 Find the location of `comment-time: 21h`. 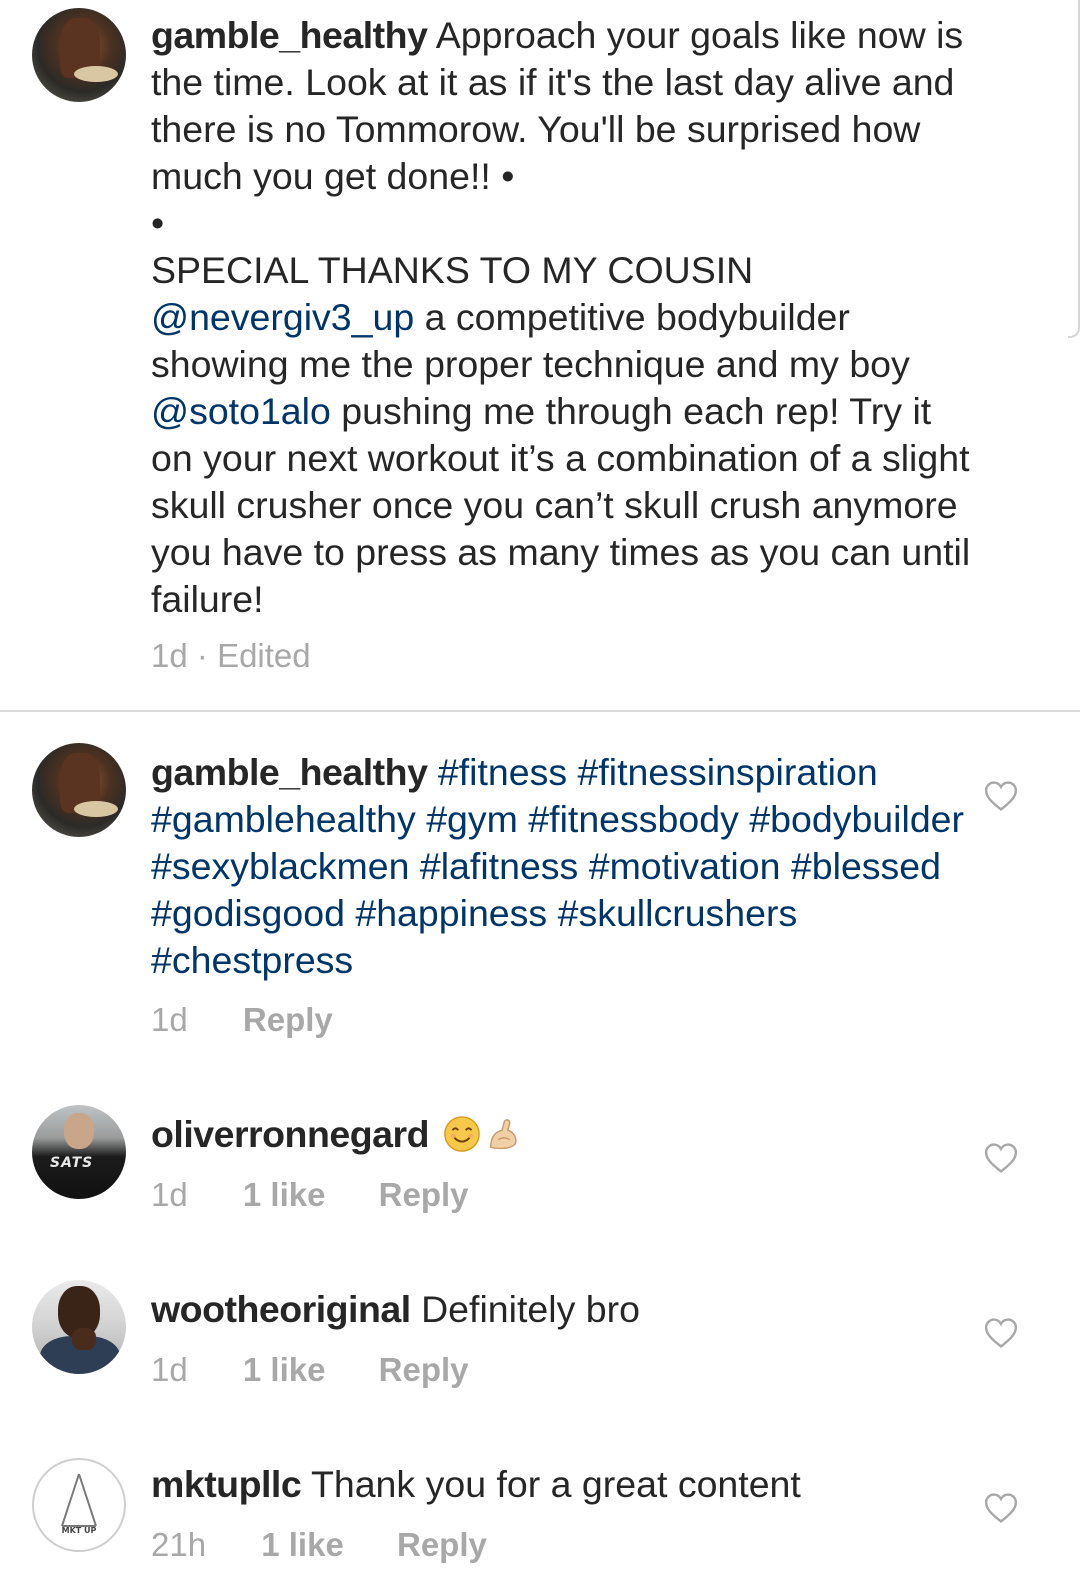

comment-time: 21h is located at coordinates (179, 1544).